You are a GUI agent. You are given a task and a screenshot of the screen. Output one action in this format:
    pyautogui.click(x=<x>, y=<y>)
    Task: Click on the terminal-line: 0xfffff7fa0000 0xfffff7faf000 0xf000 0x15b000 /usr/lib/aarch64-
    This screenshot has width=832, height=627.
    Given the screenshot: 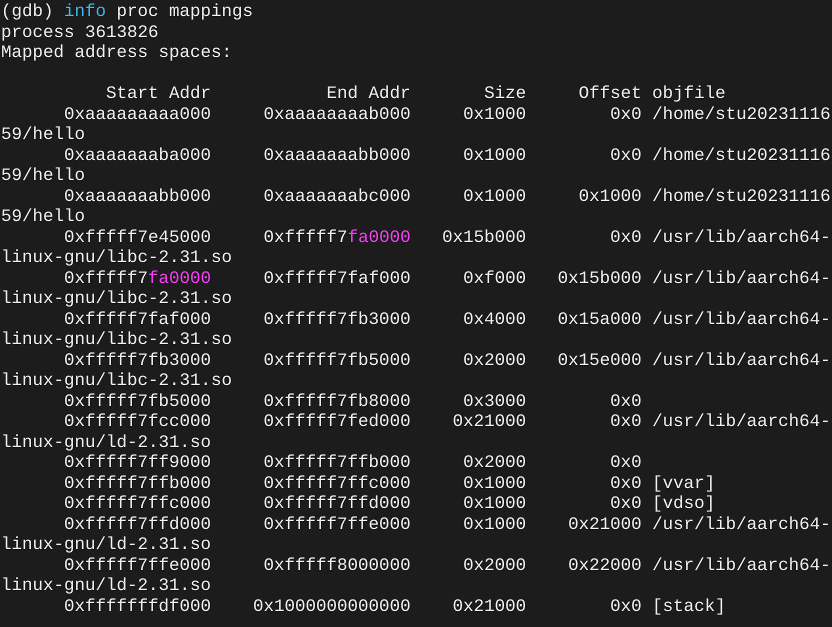 What is the action you would take?
    pyautogui.click(x=447, y=278)
    